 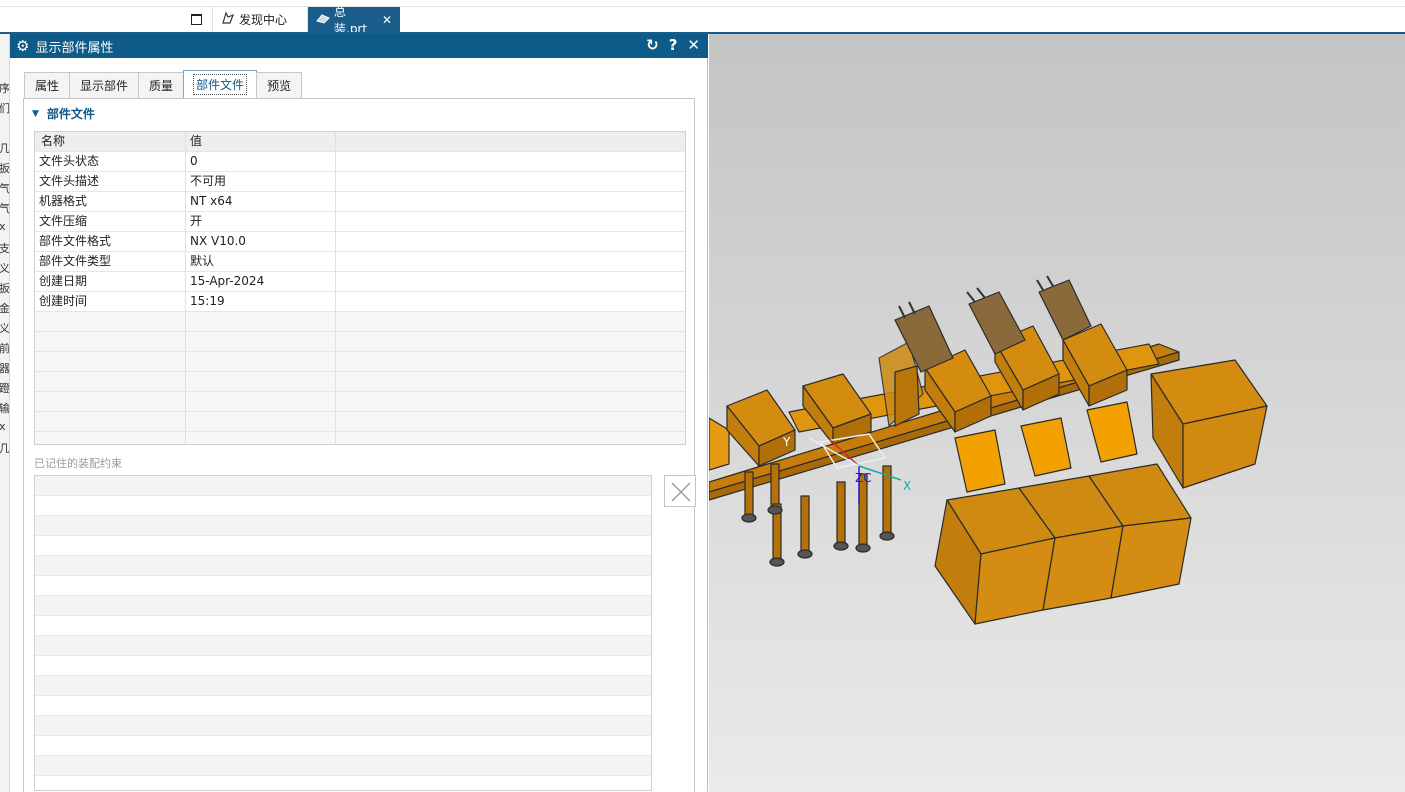 I want to click on window-toggle-button, so click(x=196, y=19).